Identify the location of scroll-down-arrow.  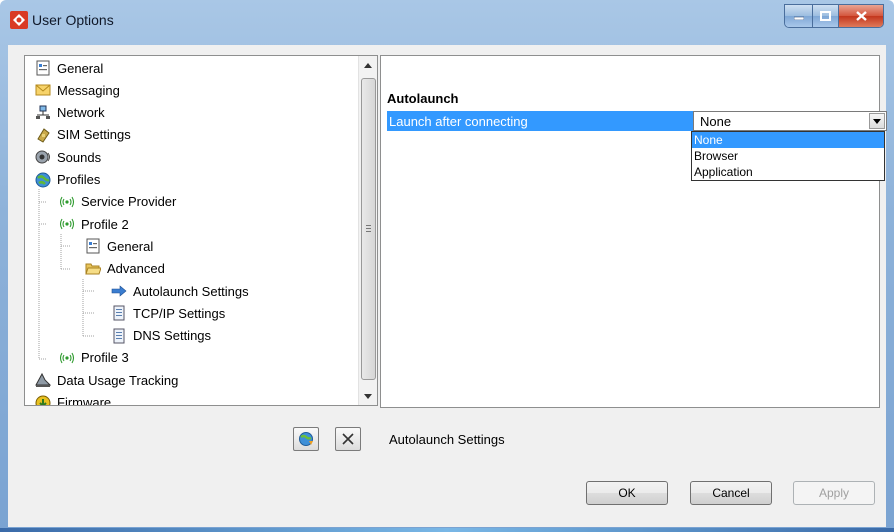
(368, 396).